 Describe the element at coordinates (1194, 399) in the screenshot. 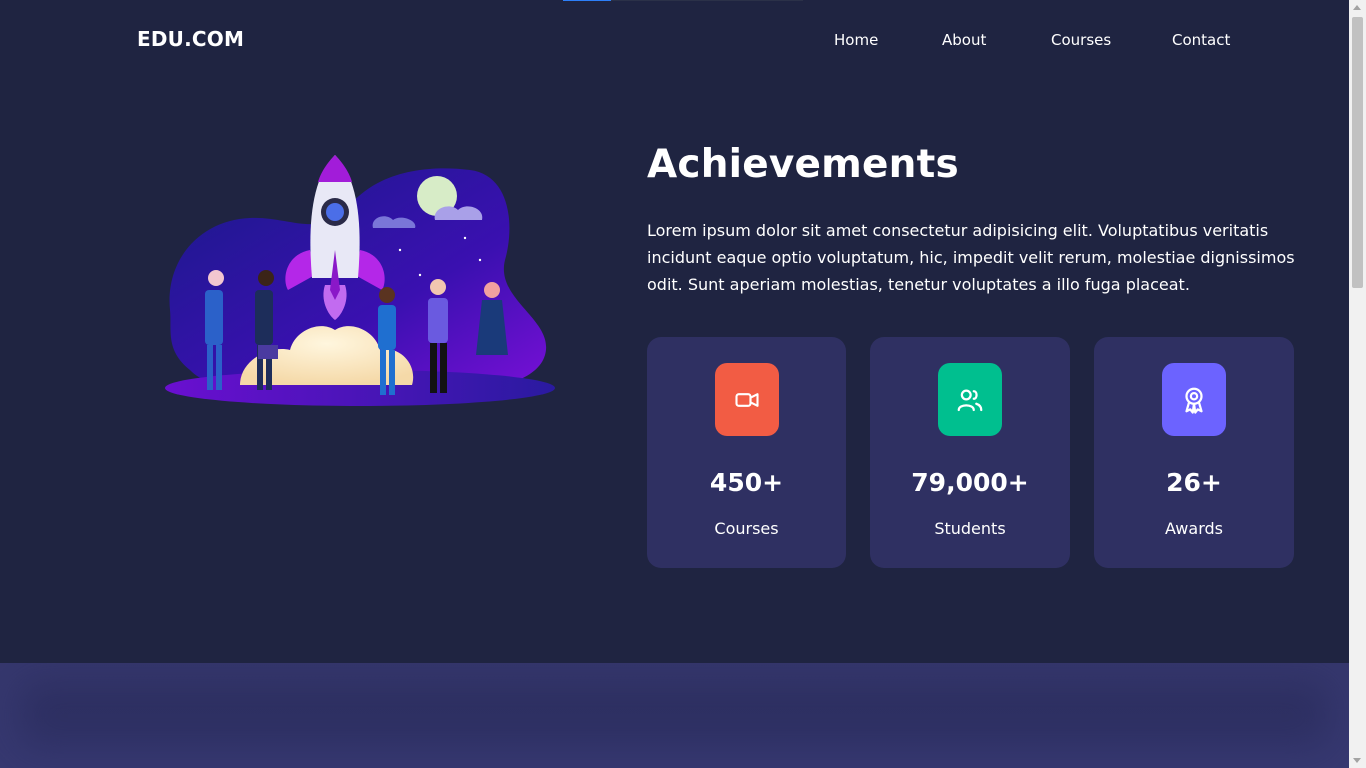

I see `award-icon` at that location.